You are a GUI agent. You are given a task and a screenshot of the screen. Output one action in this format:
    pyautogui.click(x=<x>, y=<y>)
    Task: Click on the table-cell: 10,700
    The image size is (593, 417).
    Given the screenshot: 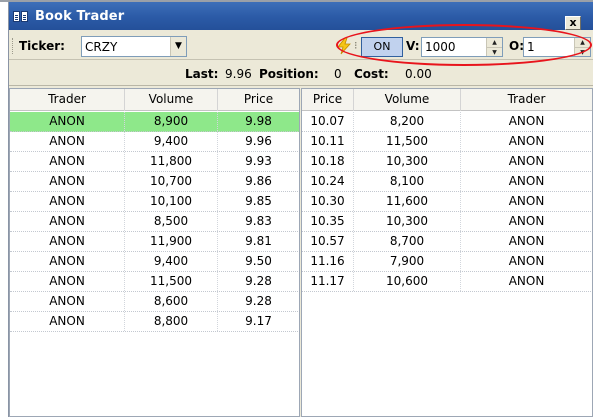 What is the action you would take?
    pyautogui.click(x=171, y=181)
    